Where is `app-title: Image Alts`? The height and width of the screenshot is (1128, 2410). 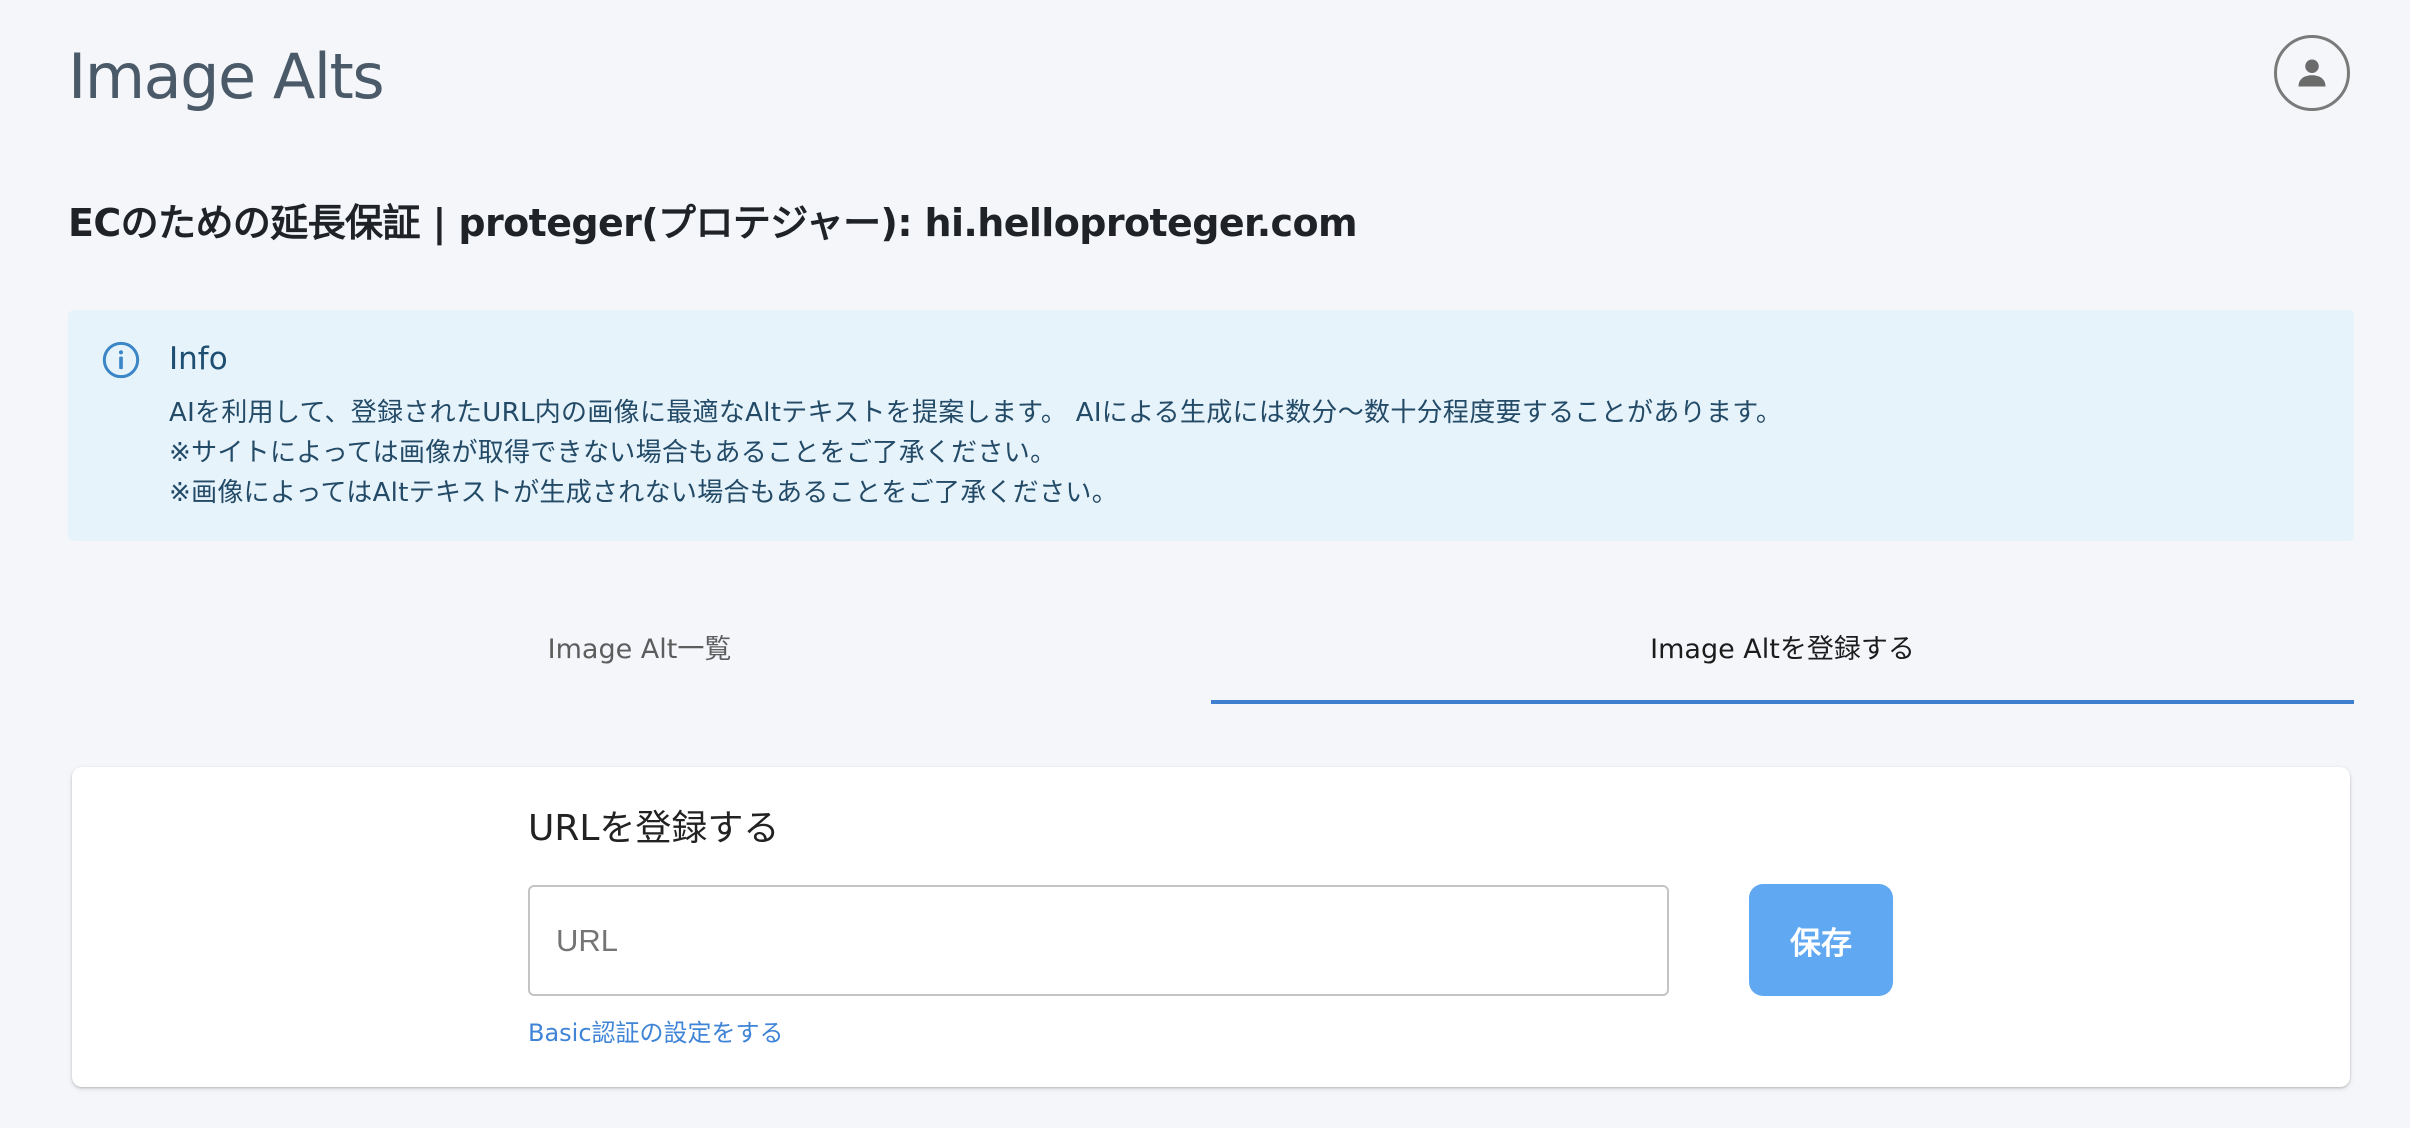 app-title: Image Alts is located at coordinates (226, 76).